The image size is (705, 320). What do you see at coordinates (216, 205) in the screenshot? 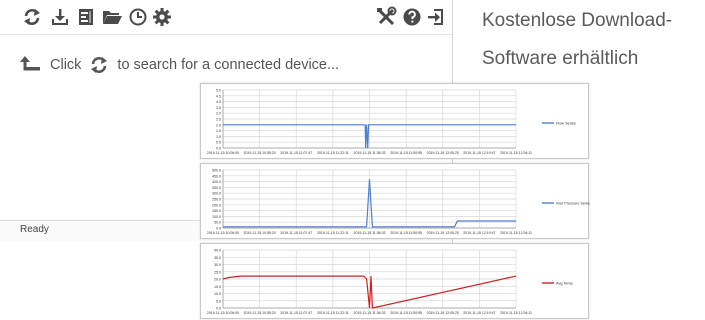
I see `y-tick-label: 200.0` at bounding box center [216, 205].